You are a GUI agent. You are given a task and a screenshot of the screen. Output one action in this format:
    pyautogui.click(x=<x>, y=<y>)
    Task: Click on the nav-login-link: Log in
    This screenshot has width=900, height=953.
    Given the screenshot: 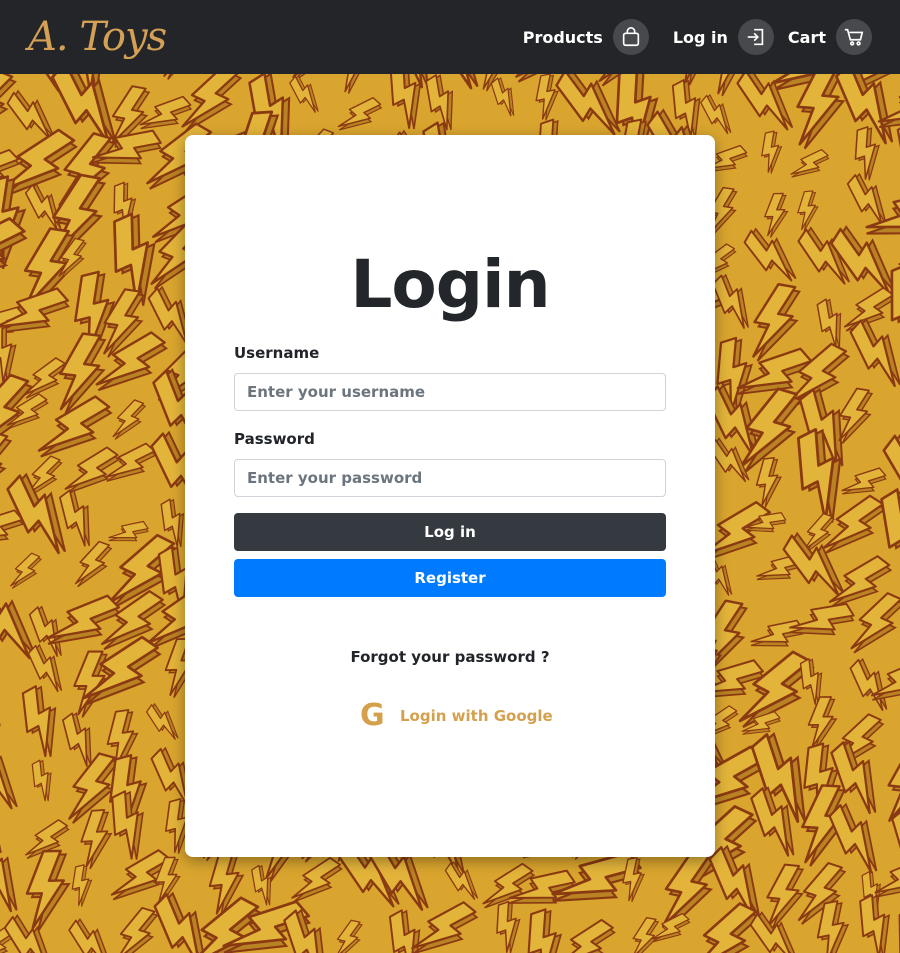 What is the action you would take?
    pyautogui.click(x=723, y=37)
    